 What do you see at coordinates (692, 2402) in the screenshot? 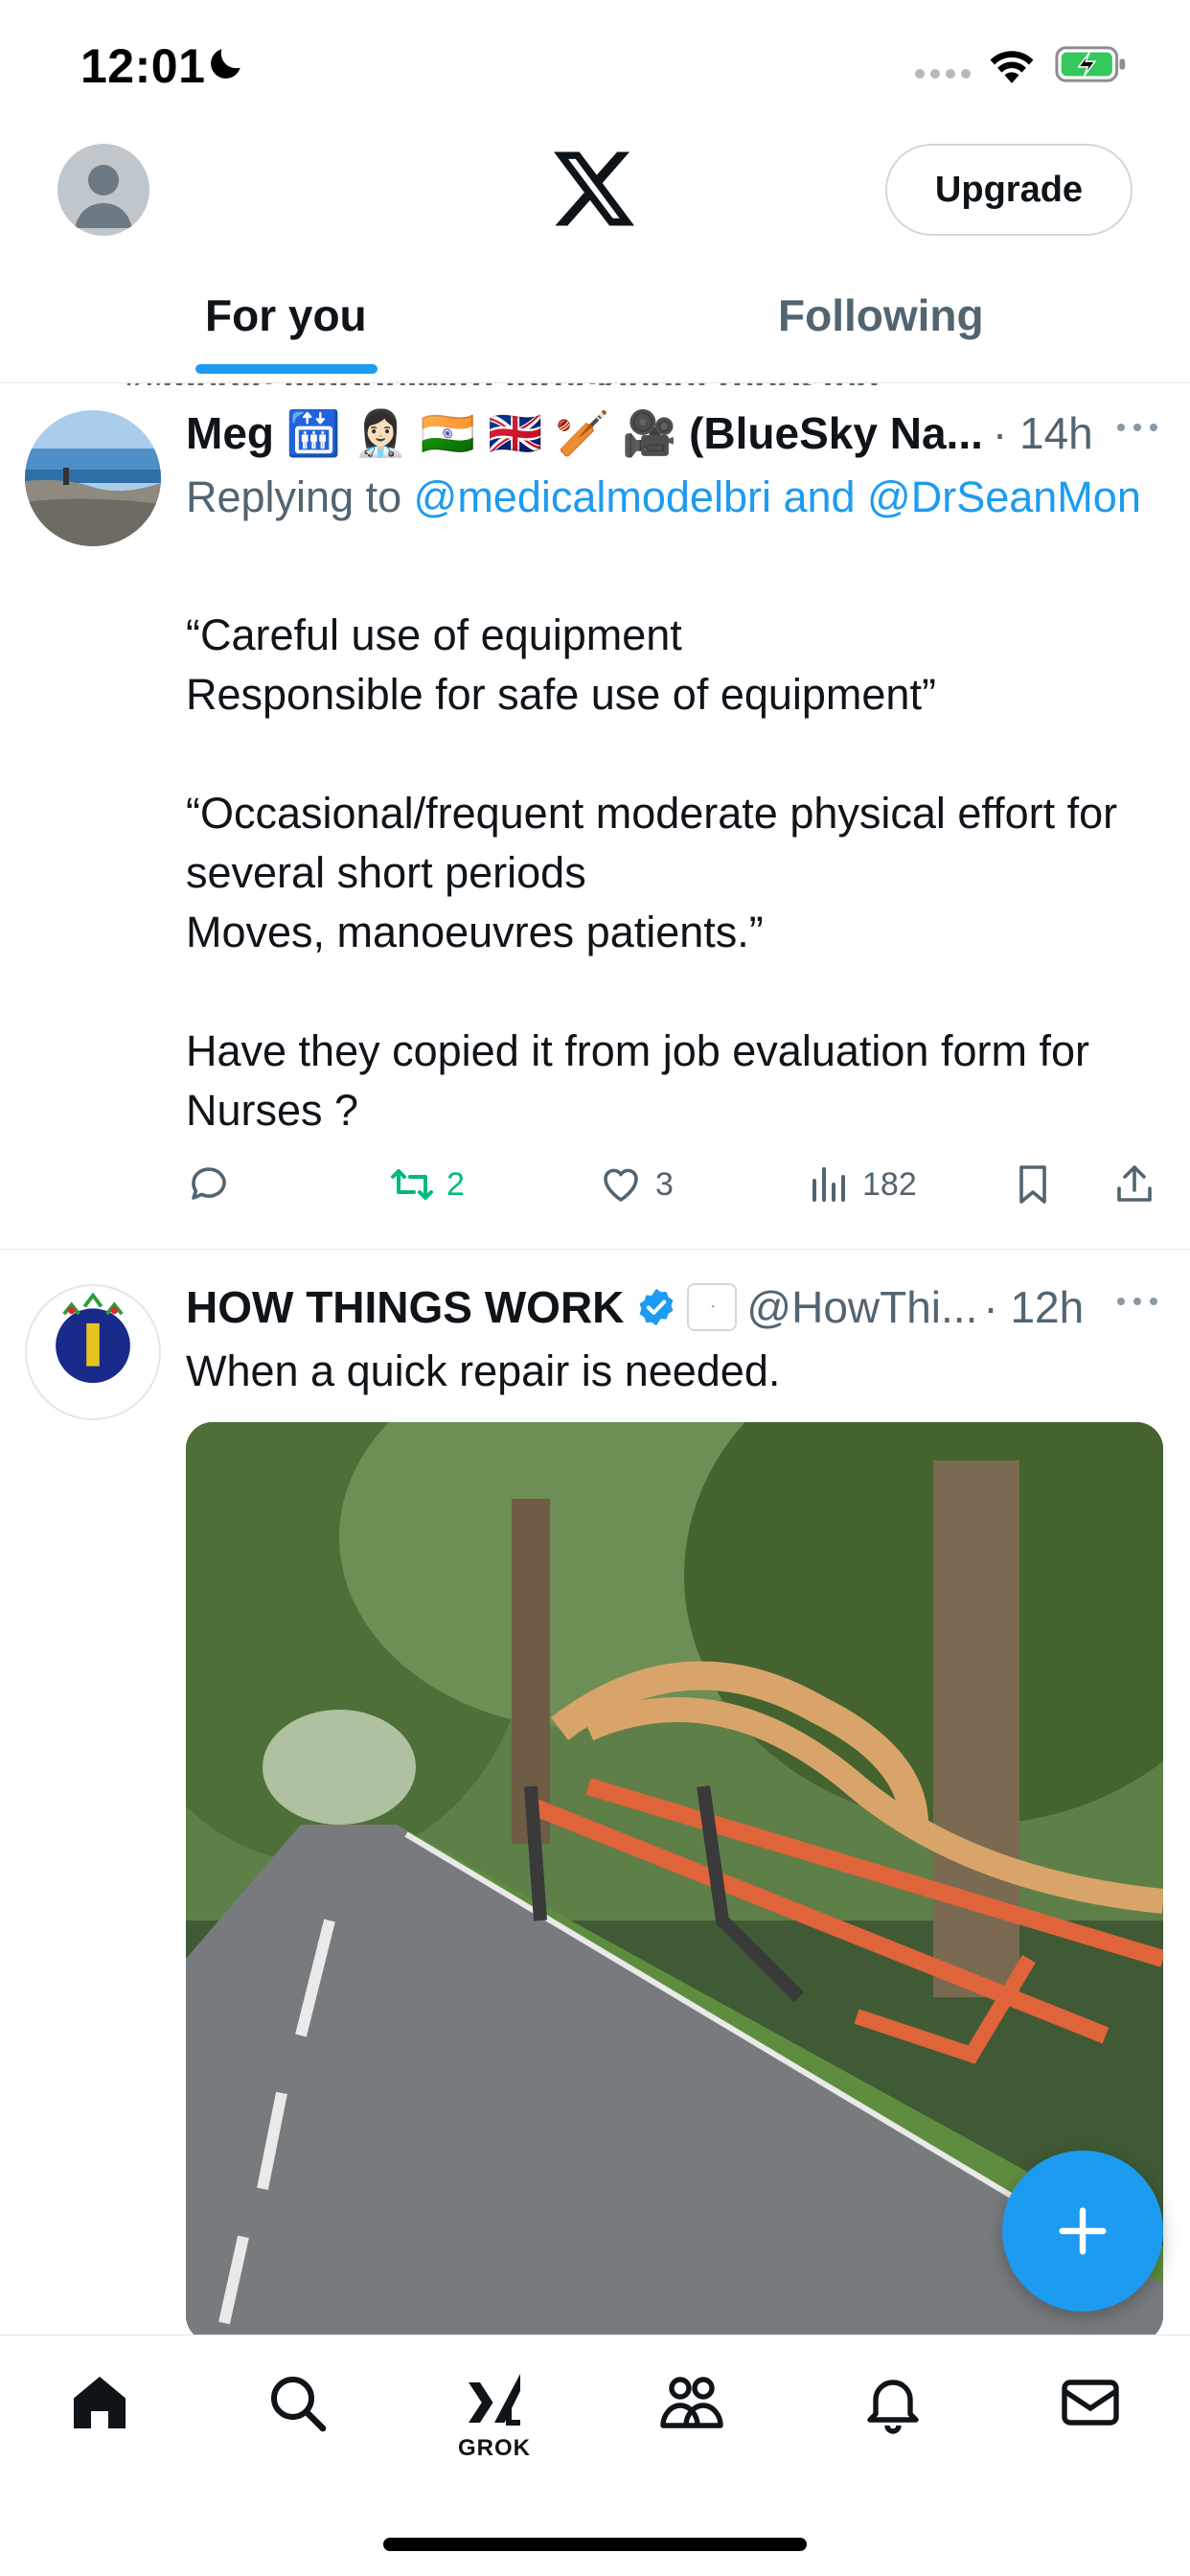
I see `communities-icon` at bounding box center [692, 2402].